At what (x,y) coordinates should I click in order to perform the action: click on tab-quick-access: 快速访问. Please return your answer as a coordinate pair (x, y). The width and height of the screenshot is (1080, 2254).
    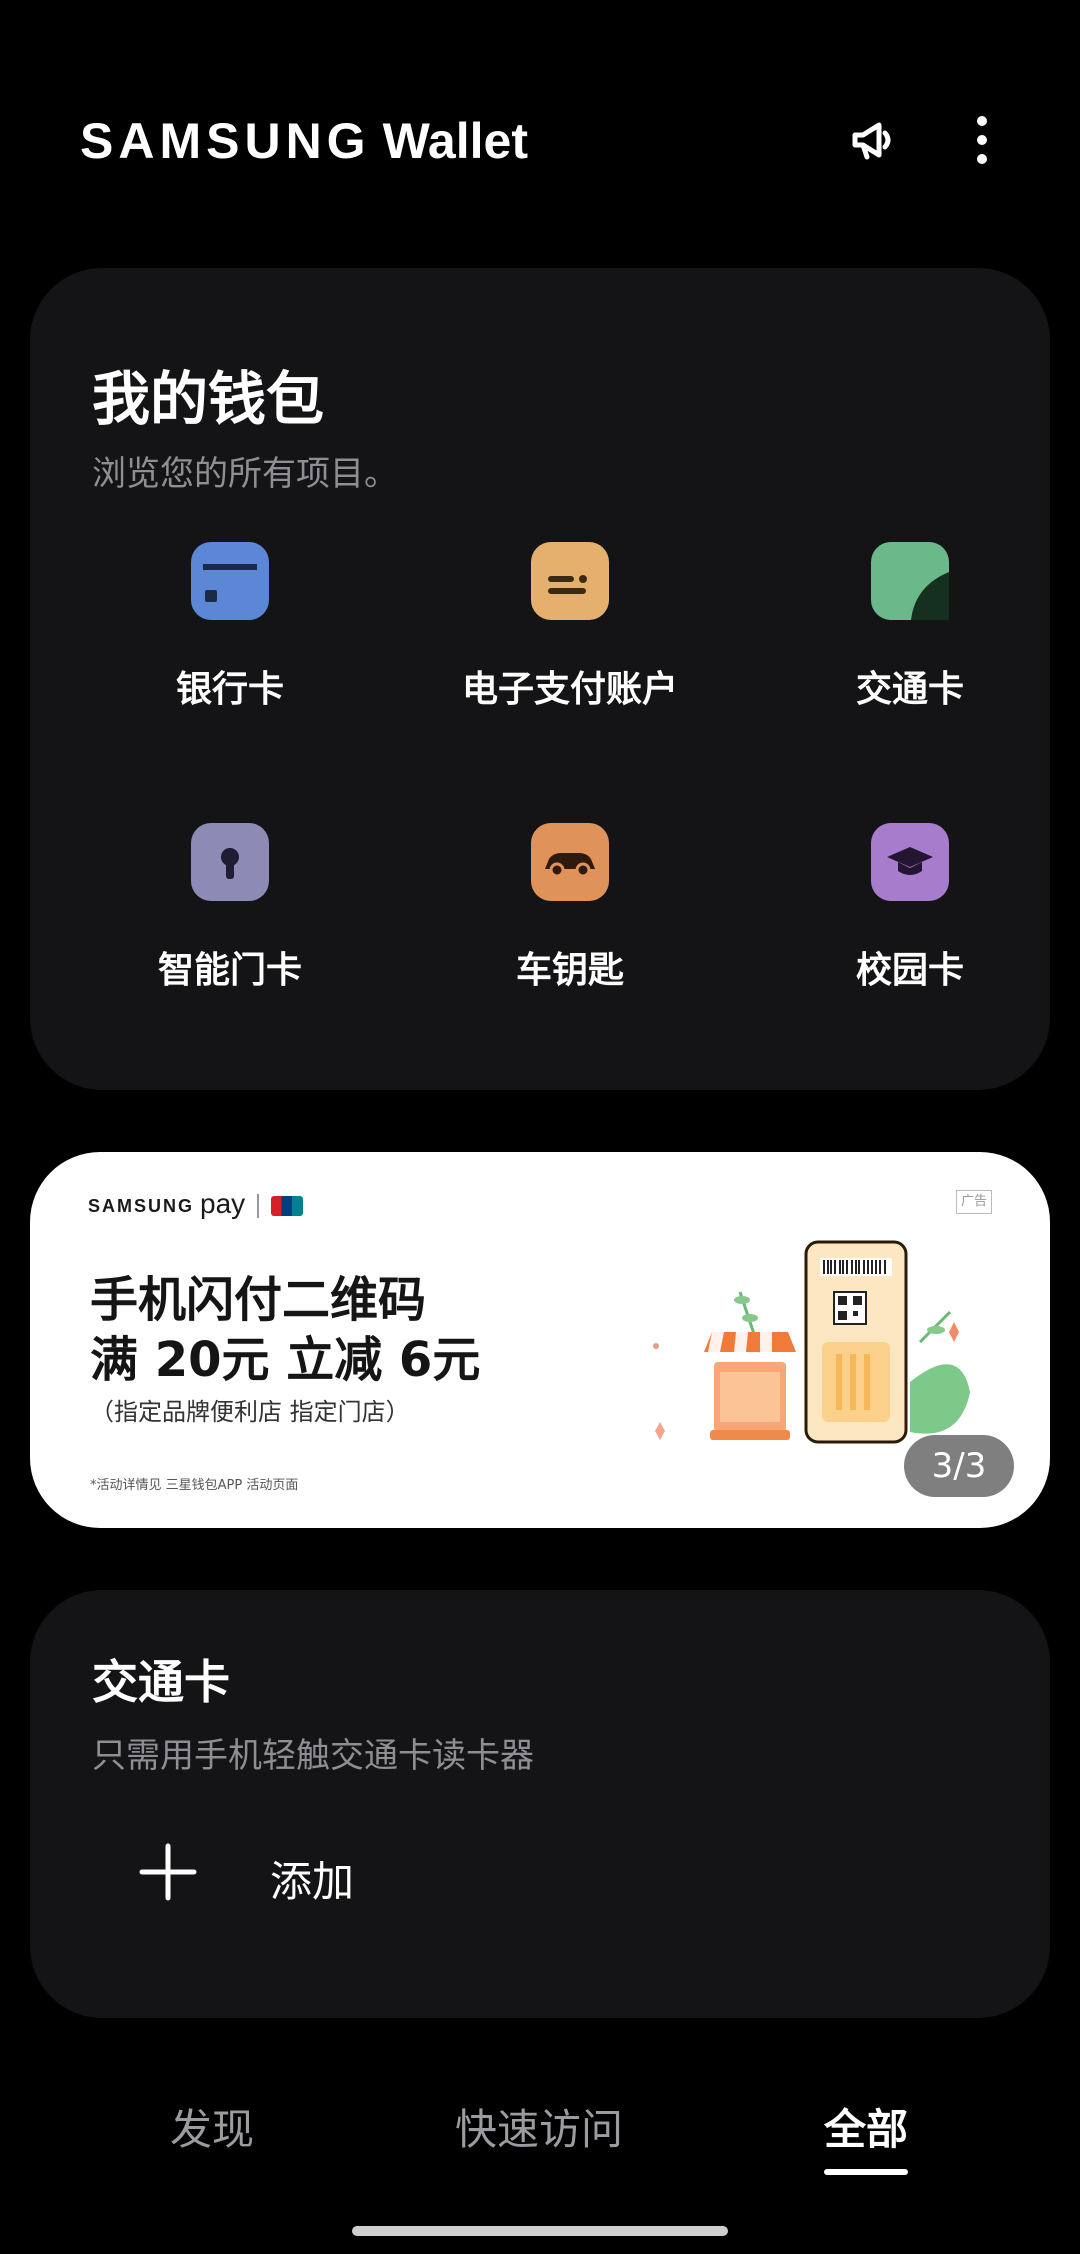
    Looking at the image, I should click on (539, 2126).